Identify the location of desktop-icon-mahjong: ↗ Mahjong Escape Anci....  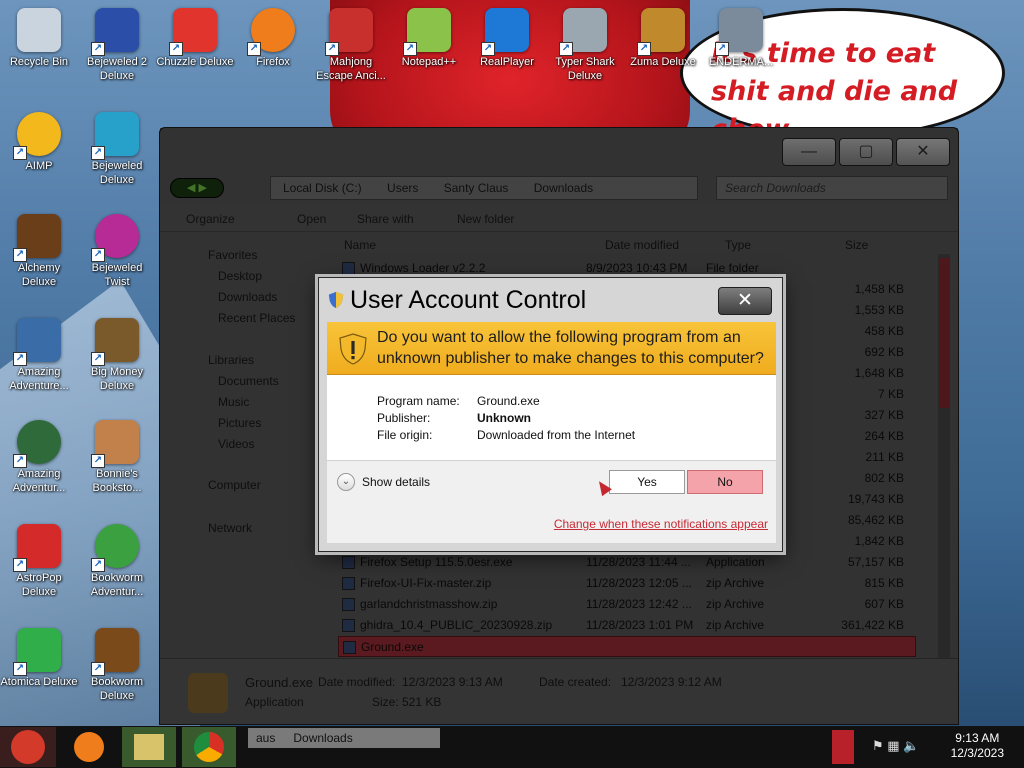
(351, 45).